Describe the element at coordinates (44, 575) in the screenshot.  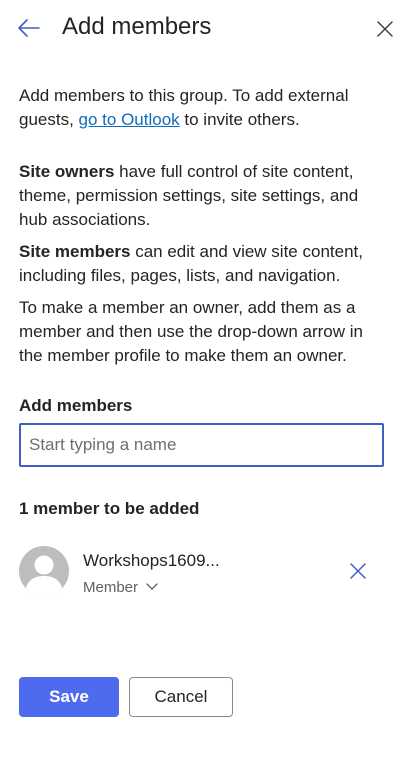
I see `person-icon` at that location.